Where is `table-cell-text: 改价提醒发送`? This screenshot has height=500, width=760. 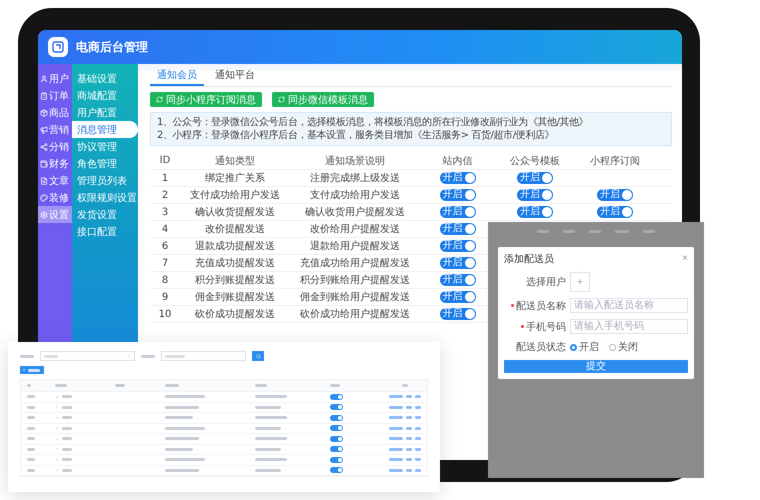
table-cell-text: 改价提醒发送 is located at coordinates (235, 229).